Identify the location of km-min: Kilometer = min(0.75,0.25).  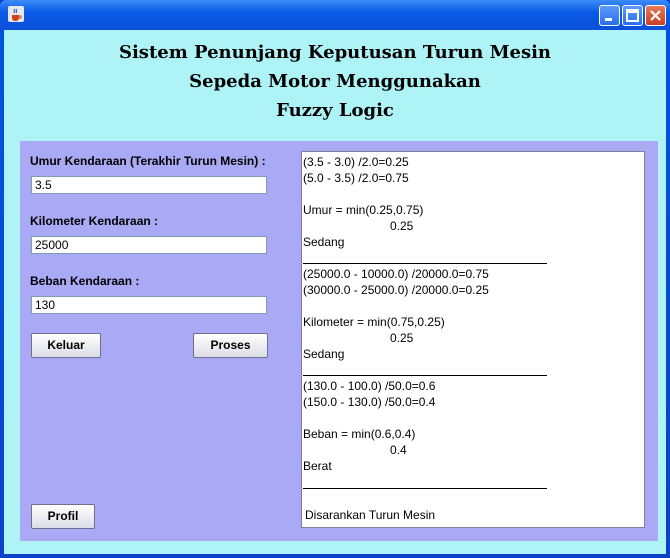
(374, 322).